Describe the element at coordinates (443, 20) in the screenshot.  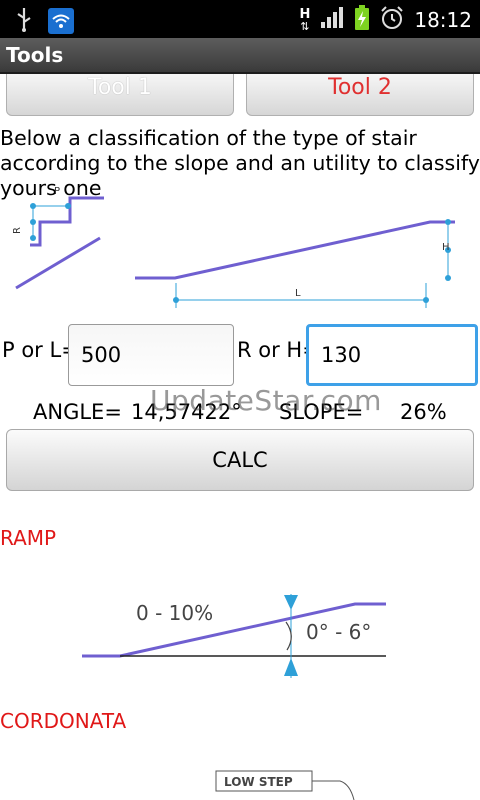
I see `clock: 18:12` at that location.